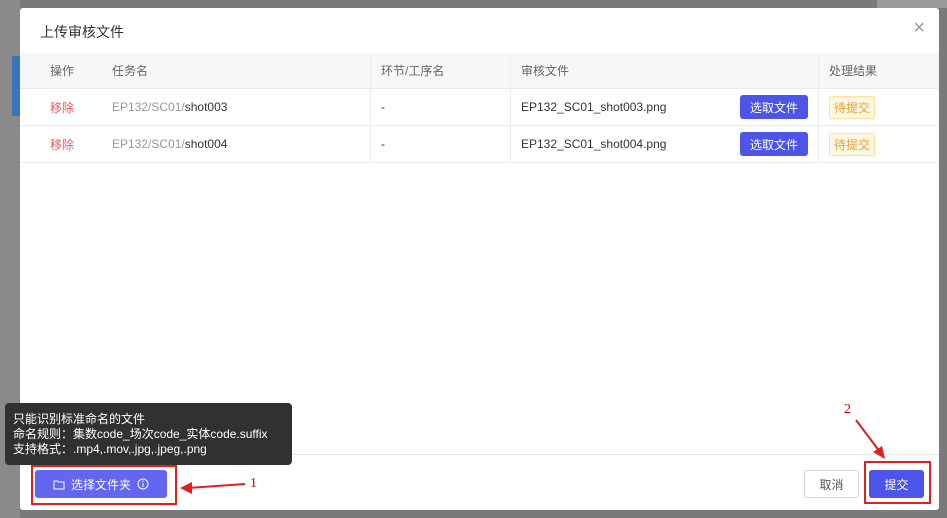 The width and height of the screenshot is (947, 518). I want to click on column-header-result: 处理结果, so click(878, 70).